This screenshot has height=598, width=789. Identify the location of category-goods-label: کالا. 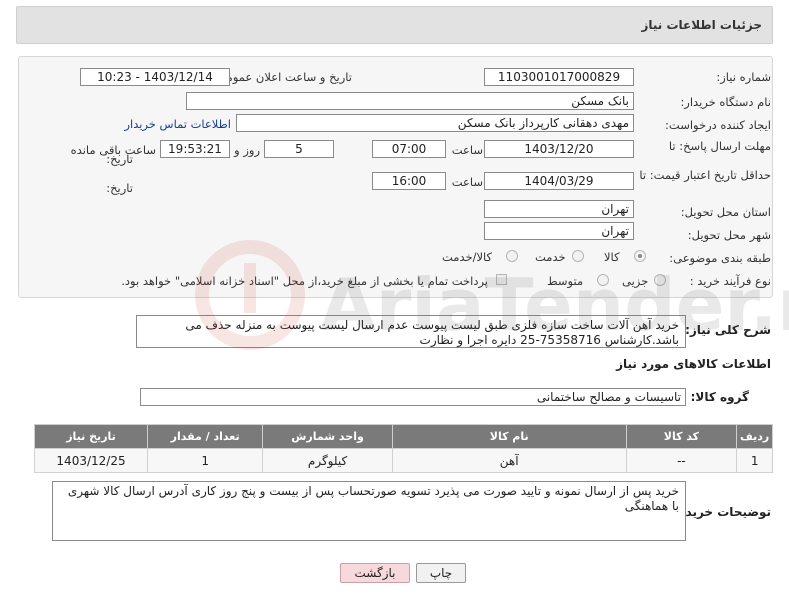
(612, 257).